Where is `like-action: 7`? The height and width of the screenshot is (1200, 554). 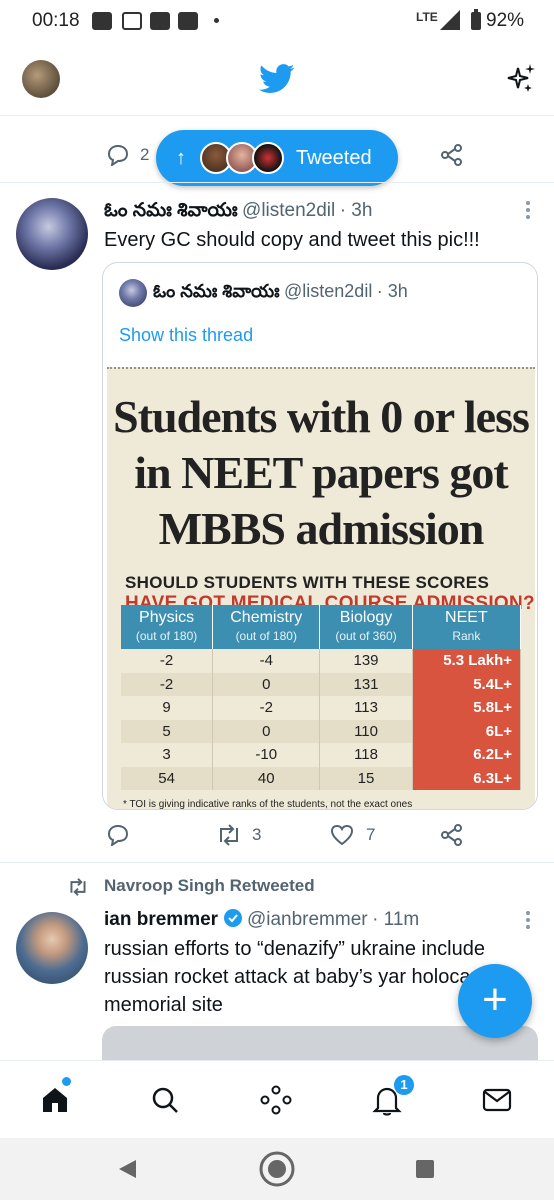 like-action: 7 is located at coordinates (352, 835).